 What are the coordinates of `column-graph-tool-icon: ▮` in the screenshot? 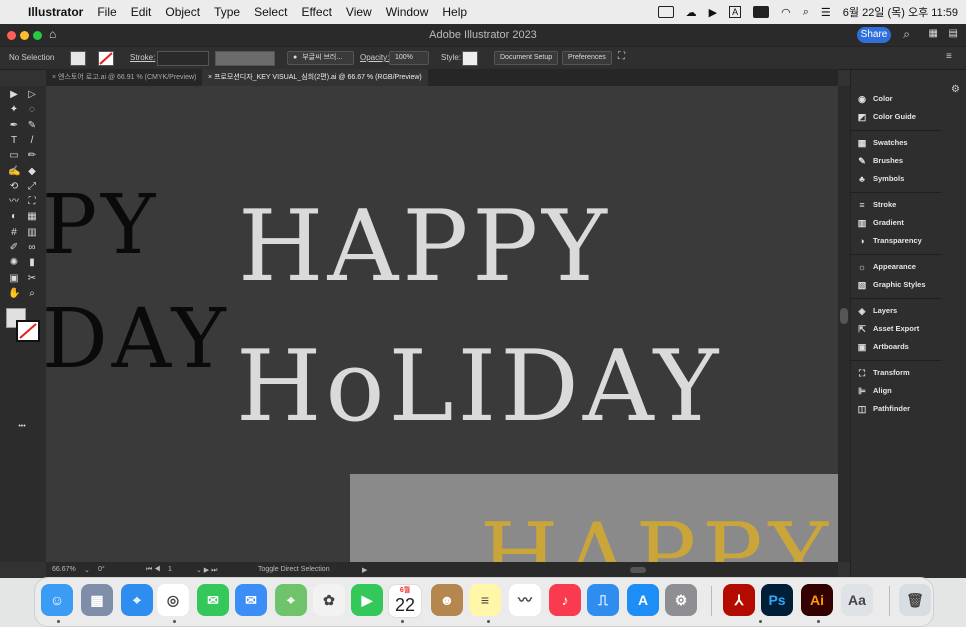 It's located at (32, 263).